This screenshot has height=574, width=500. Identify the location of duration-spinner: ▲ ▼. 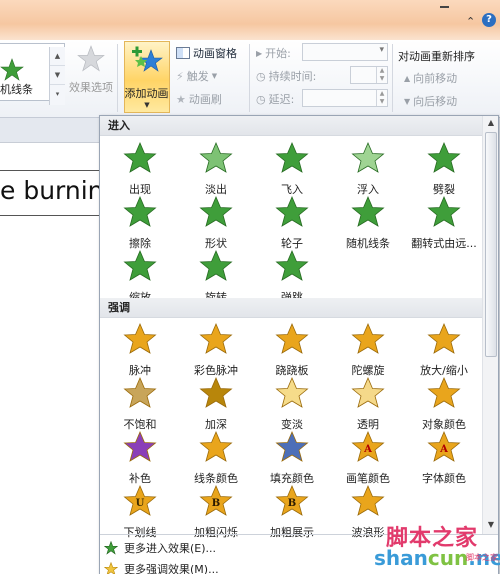
(381, 75).